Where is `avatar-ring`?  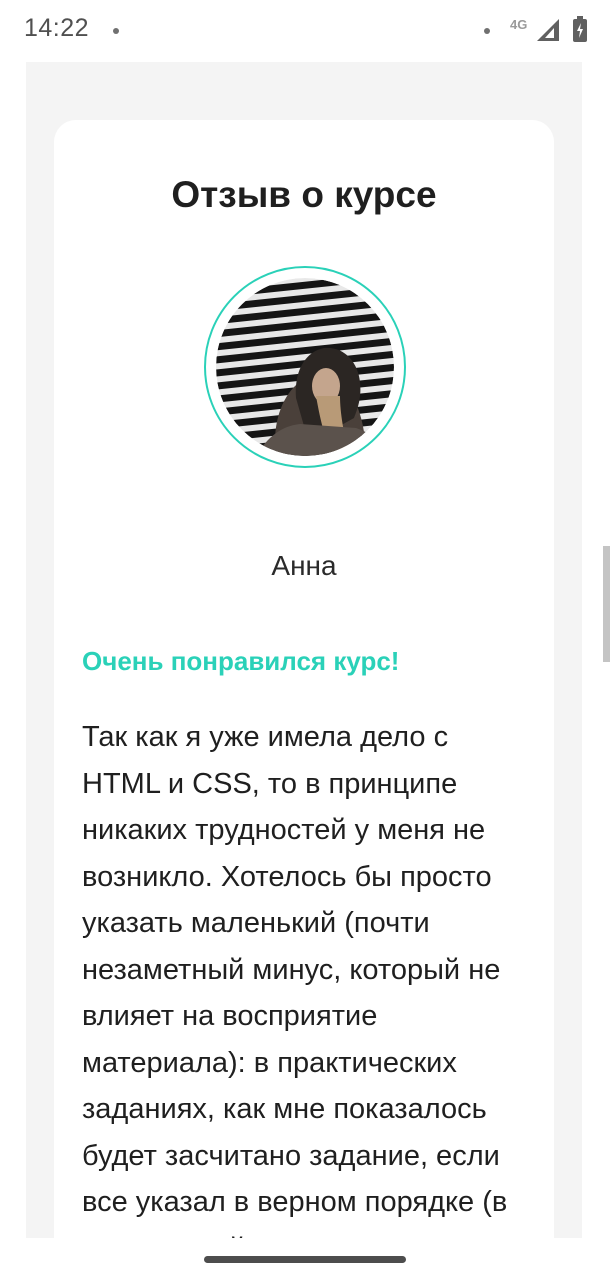 avatar-ring is located at coordinates (305, 367).